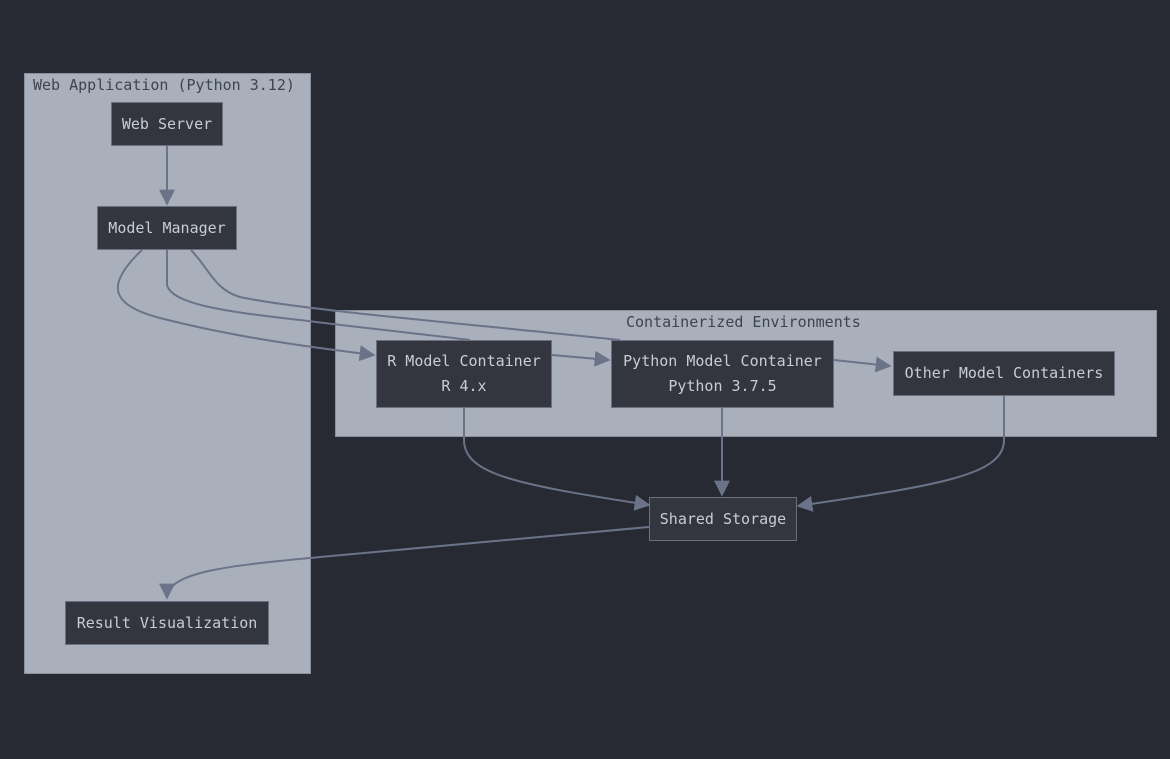 The width and height of the screenshot is (1170, 759). What do you see at coordinates (464, 386) in the screenshot?
I see `node-r-model-container-version: R 4.x` at bounding box center [464, 386].